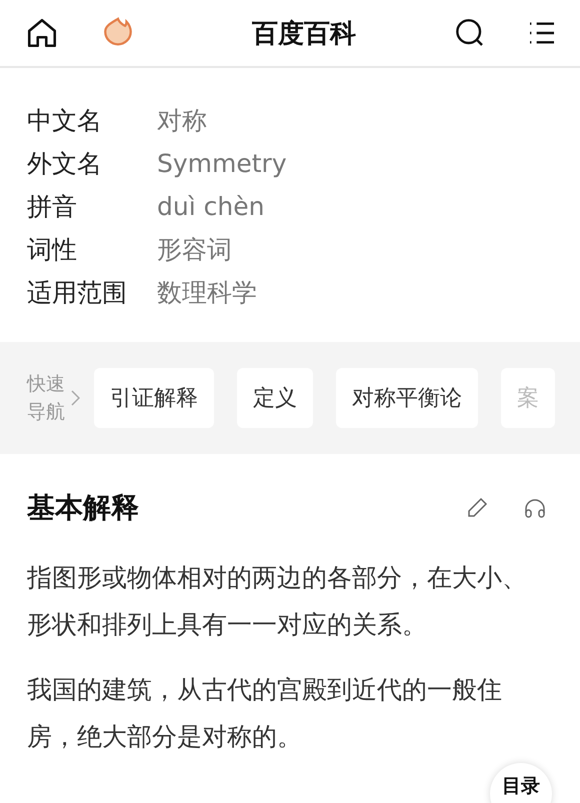 This screenshot has height=803, width=580. I want to click on toc-button: 目录, so click(521, 783).